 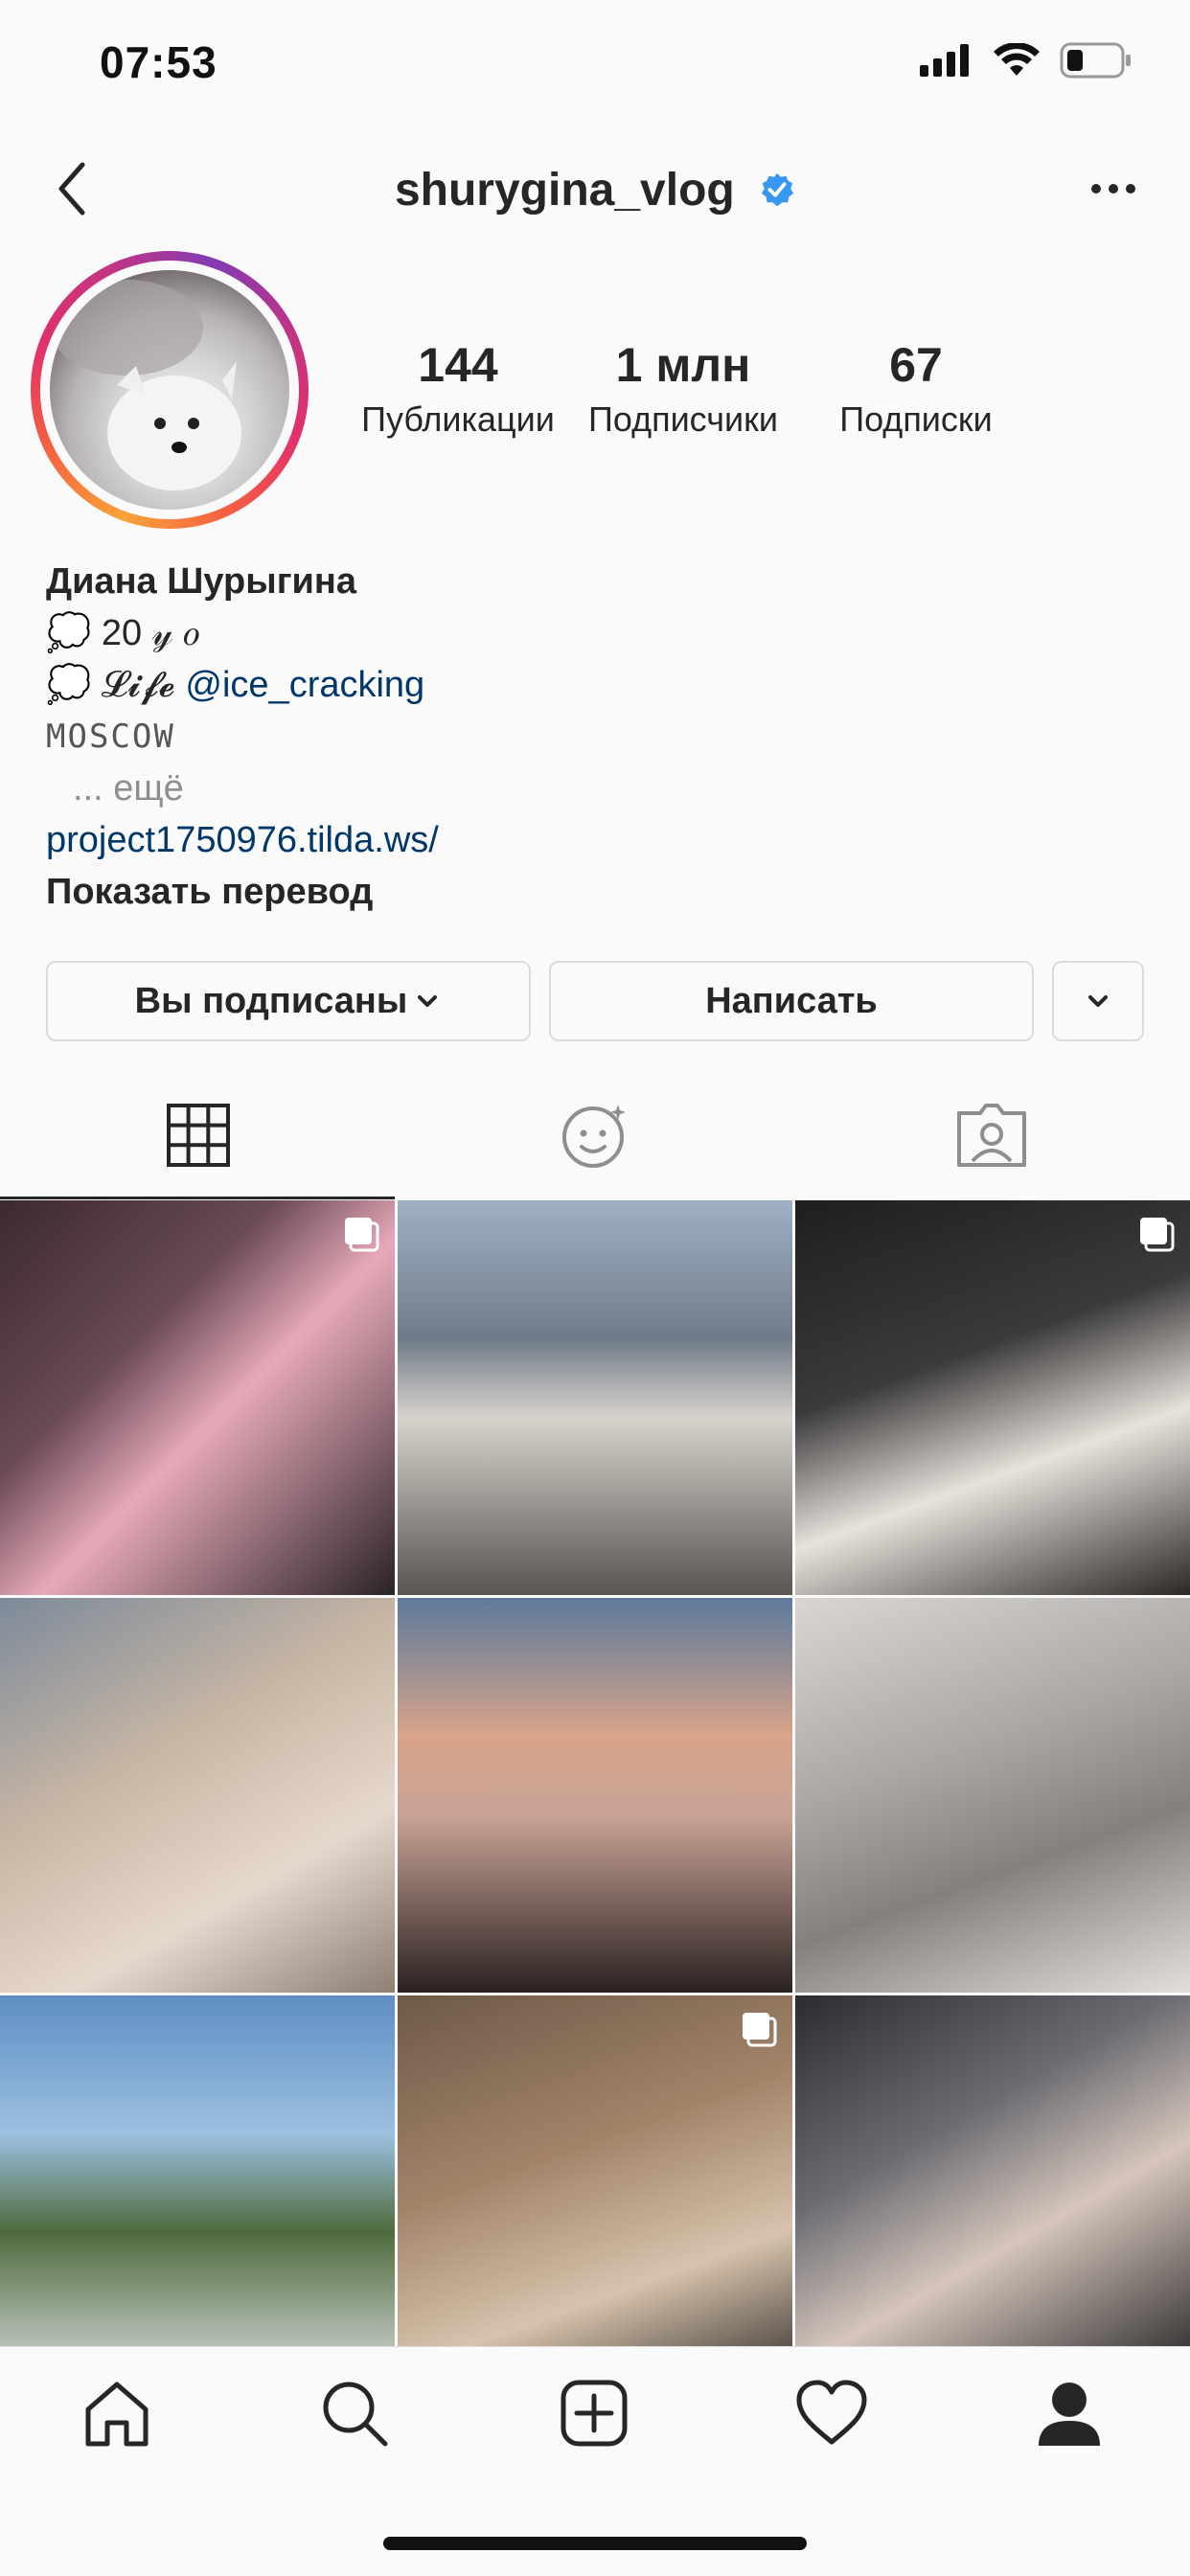 I want to click on bio-more-link: ... ещё, so click(x=597, y=788).